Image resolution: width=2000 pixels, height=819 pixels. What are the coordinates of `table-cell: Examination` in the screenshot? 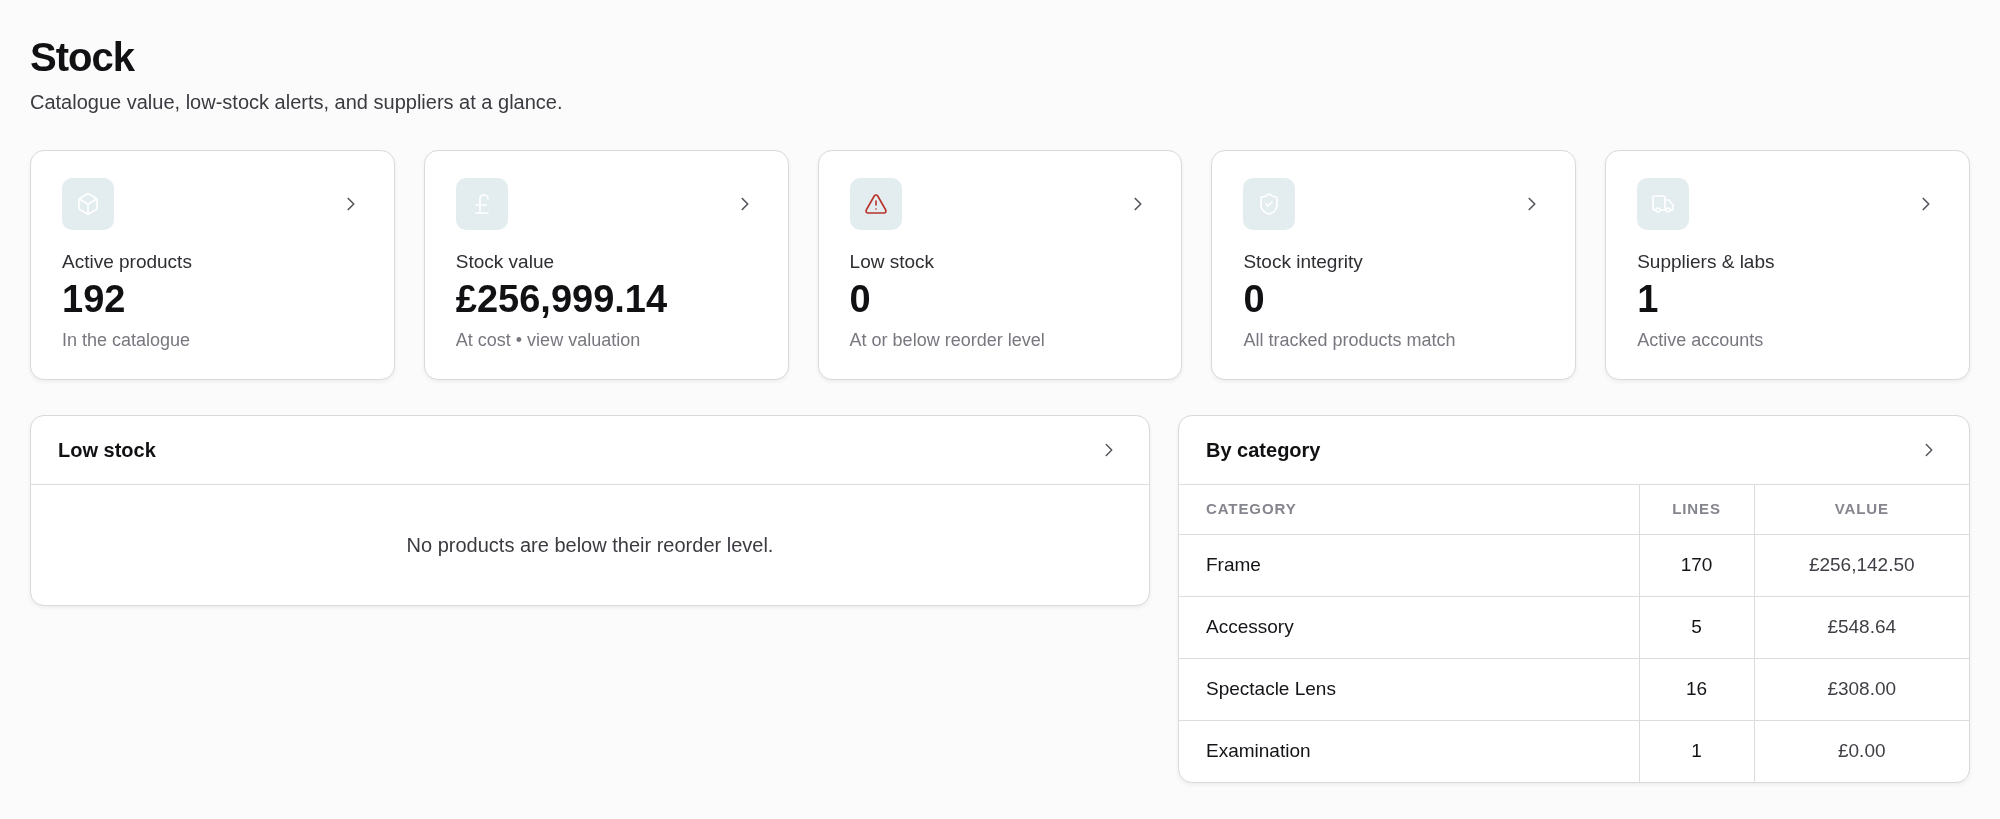 It's located at (1409, 751).